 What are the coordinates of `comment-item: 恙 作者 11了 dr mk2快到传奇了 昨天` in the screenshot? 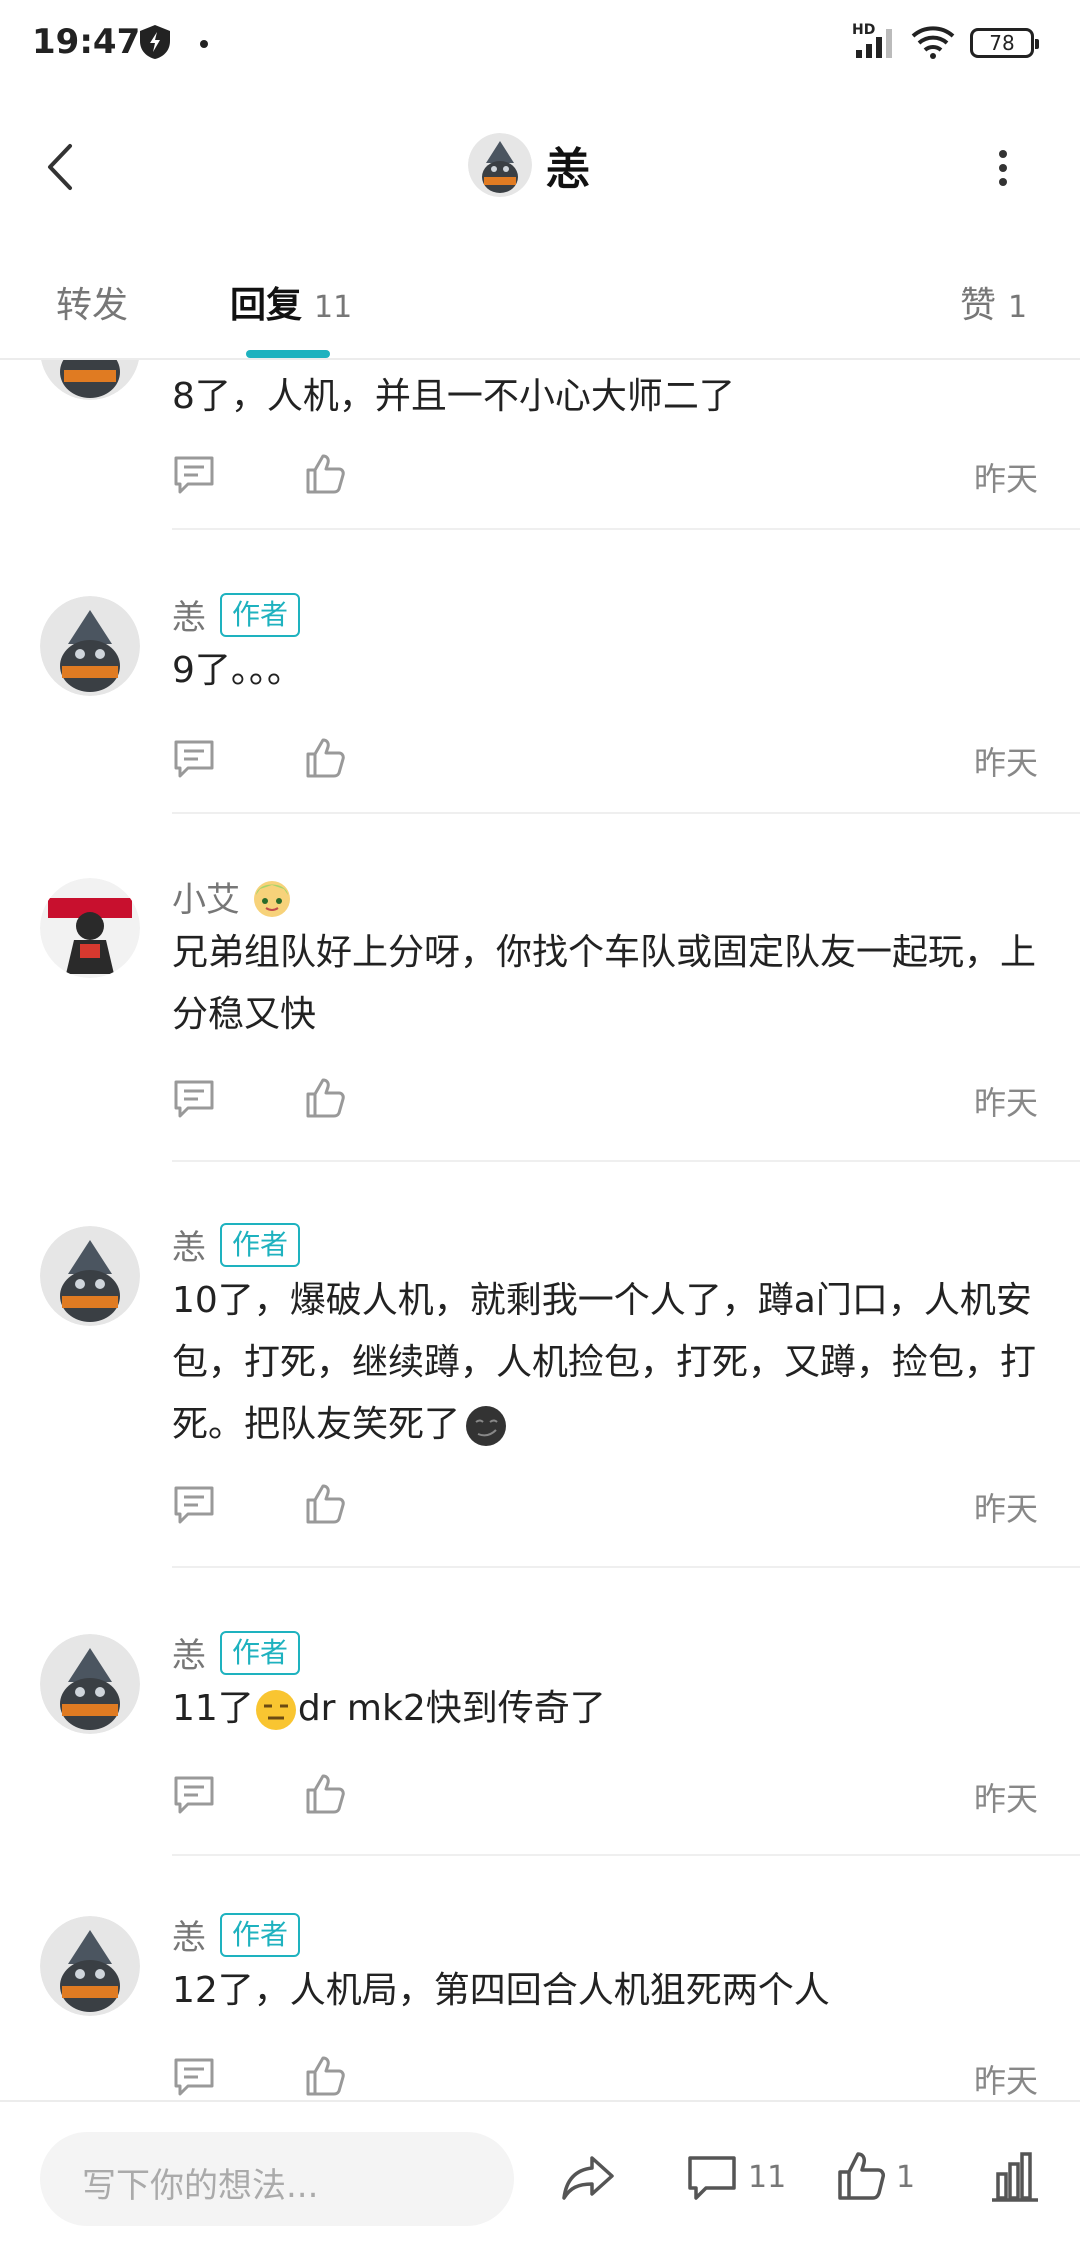 It's located at (540, 1778).